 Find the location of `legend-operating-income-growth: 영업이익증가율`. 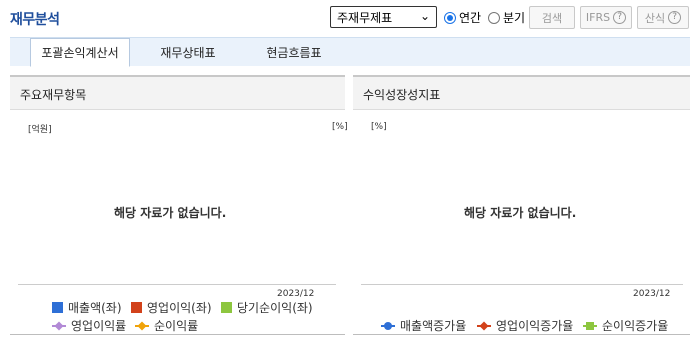

legend-operating-income-growth: 영업이익증가율 is located at coordinates (525, 325).